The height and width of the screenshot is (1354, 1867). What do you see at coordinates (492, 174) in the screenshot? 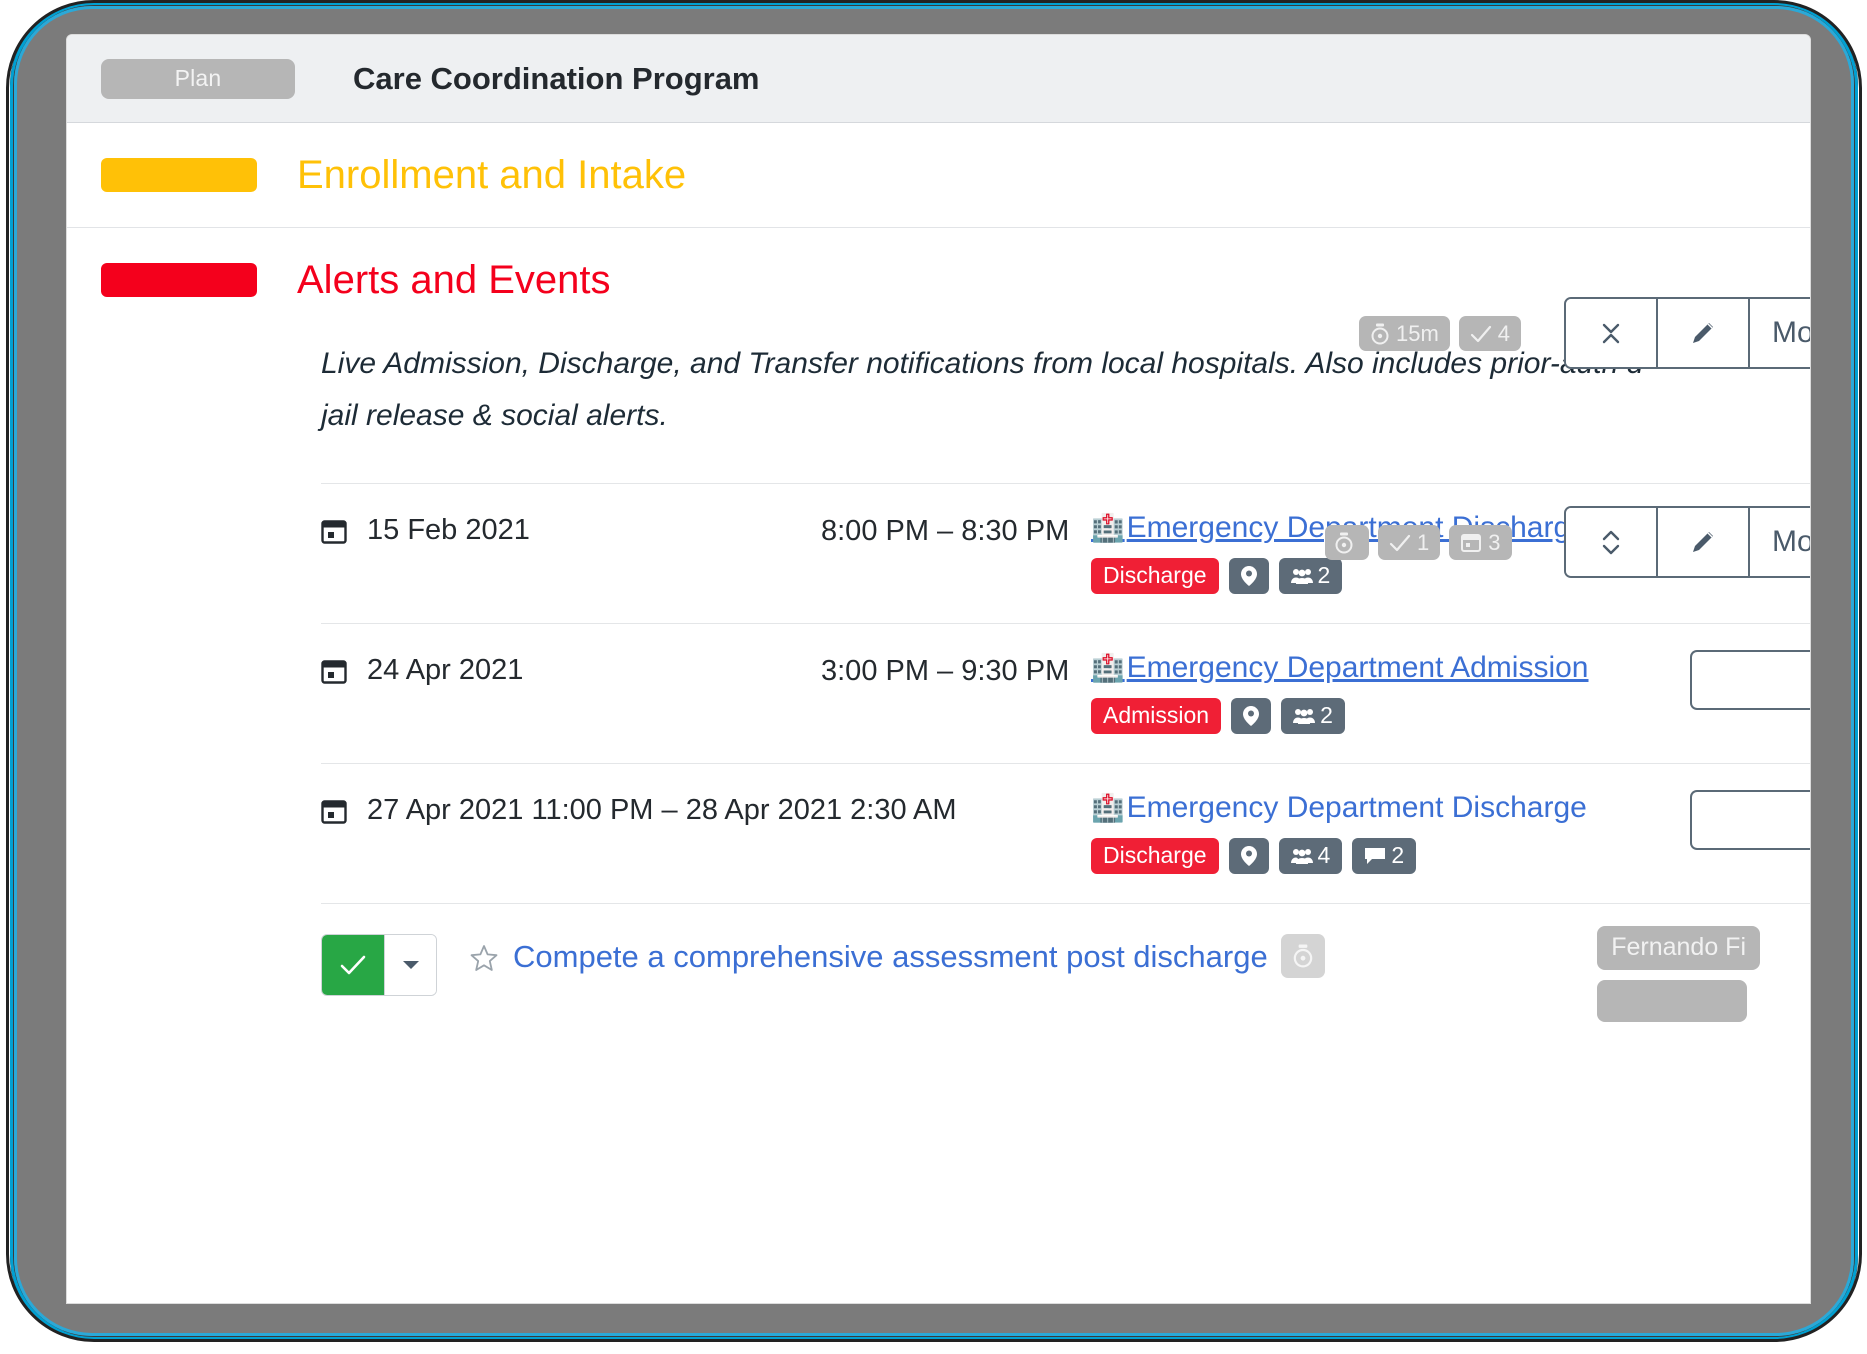
I see `section-title: Enrollment and Intake` at bounding box center [492, 174].